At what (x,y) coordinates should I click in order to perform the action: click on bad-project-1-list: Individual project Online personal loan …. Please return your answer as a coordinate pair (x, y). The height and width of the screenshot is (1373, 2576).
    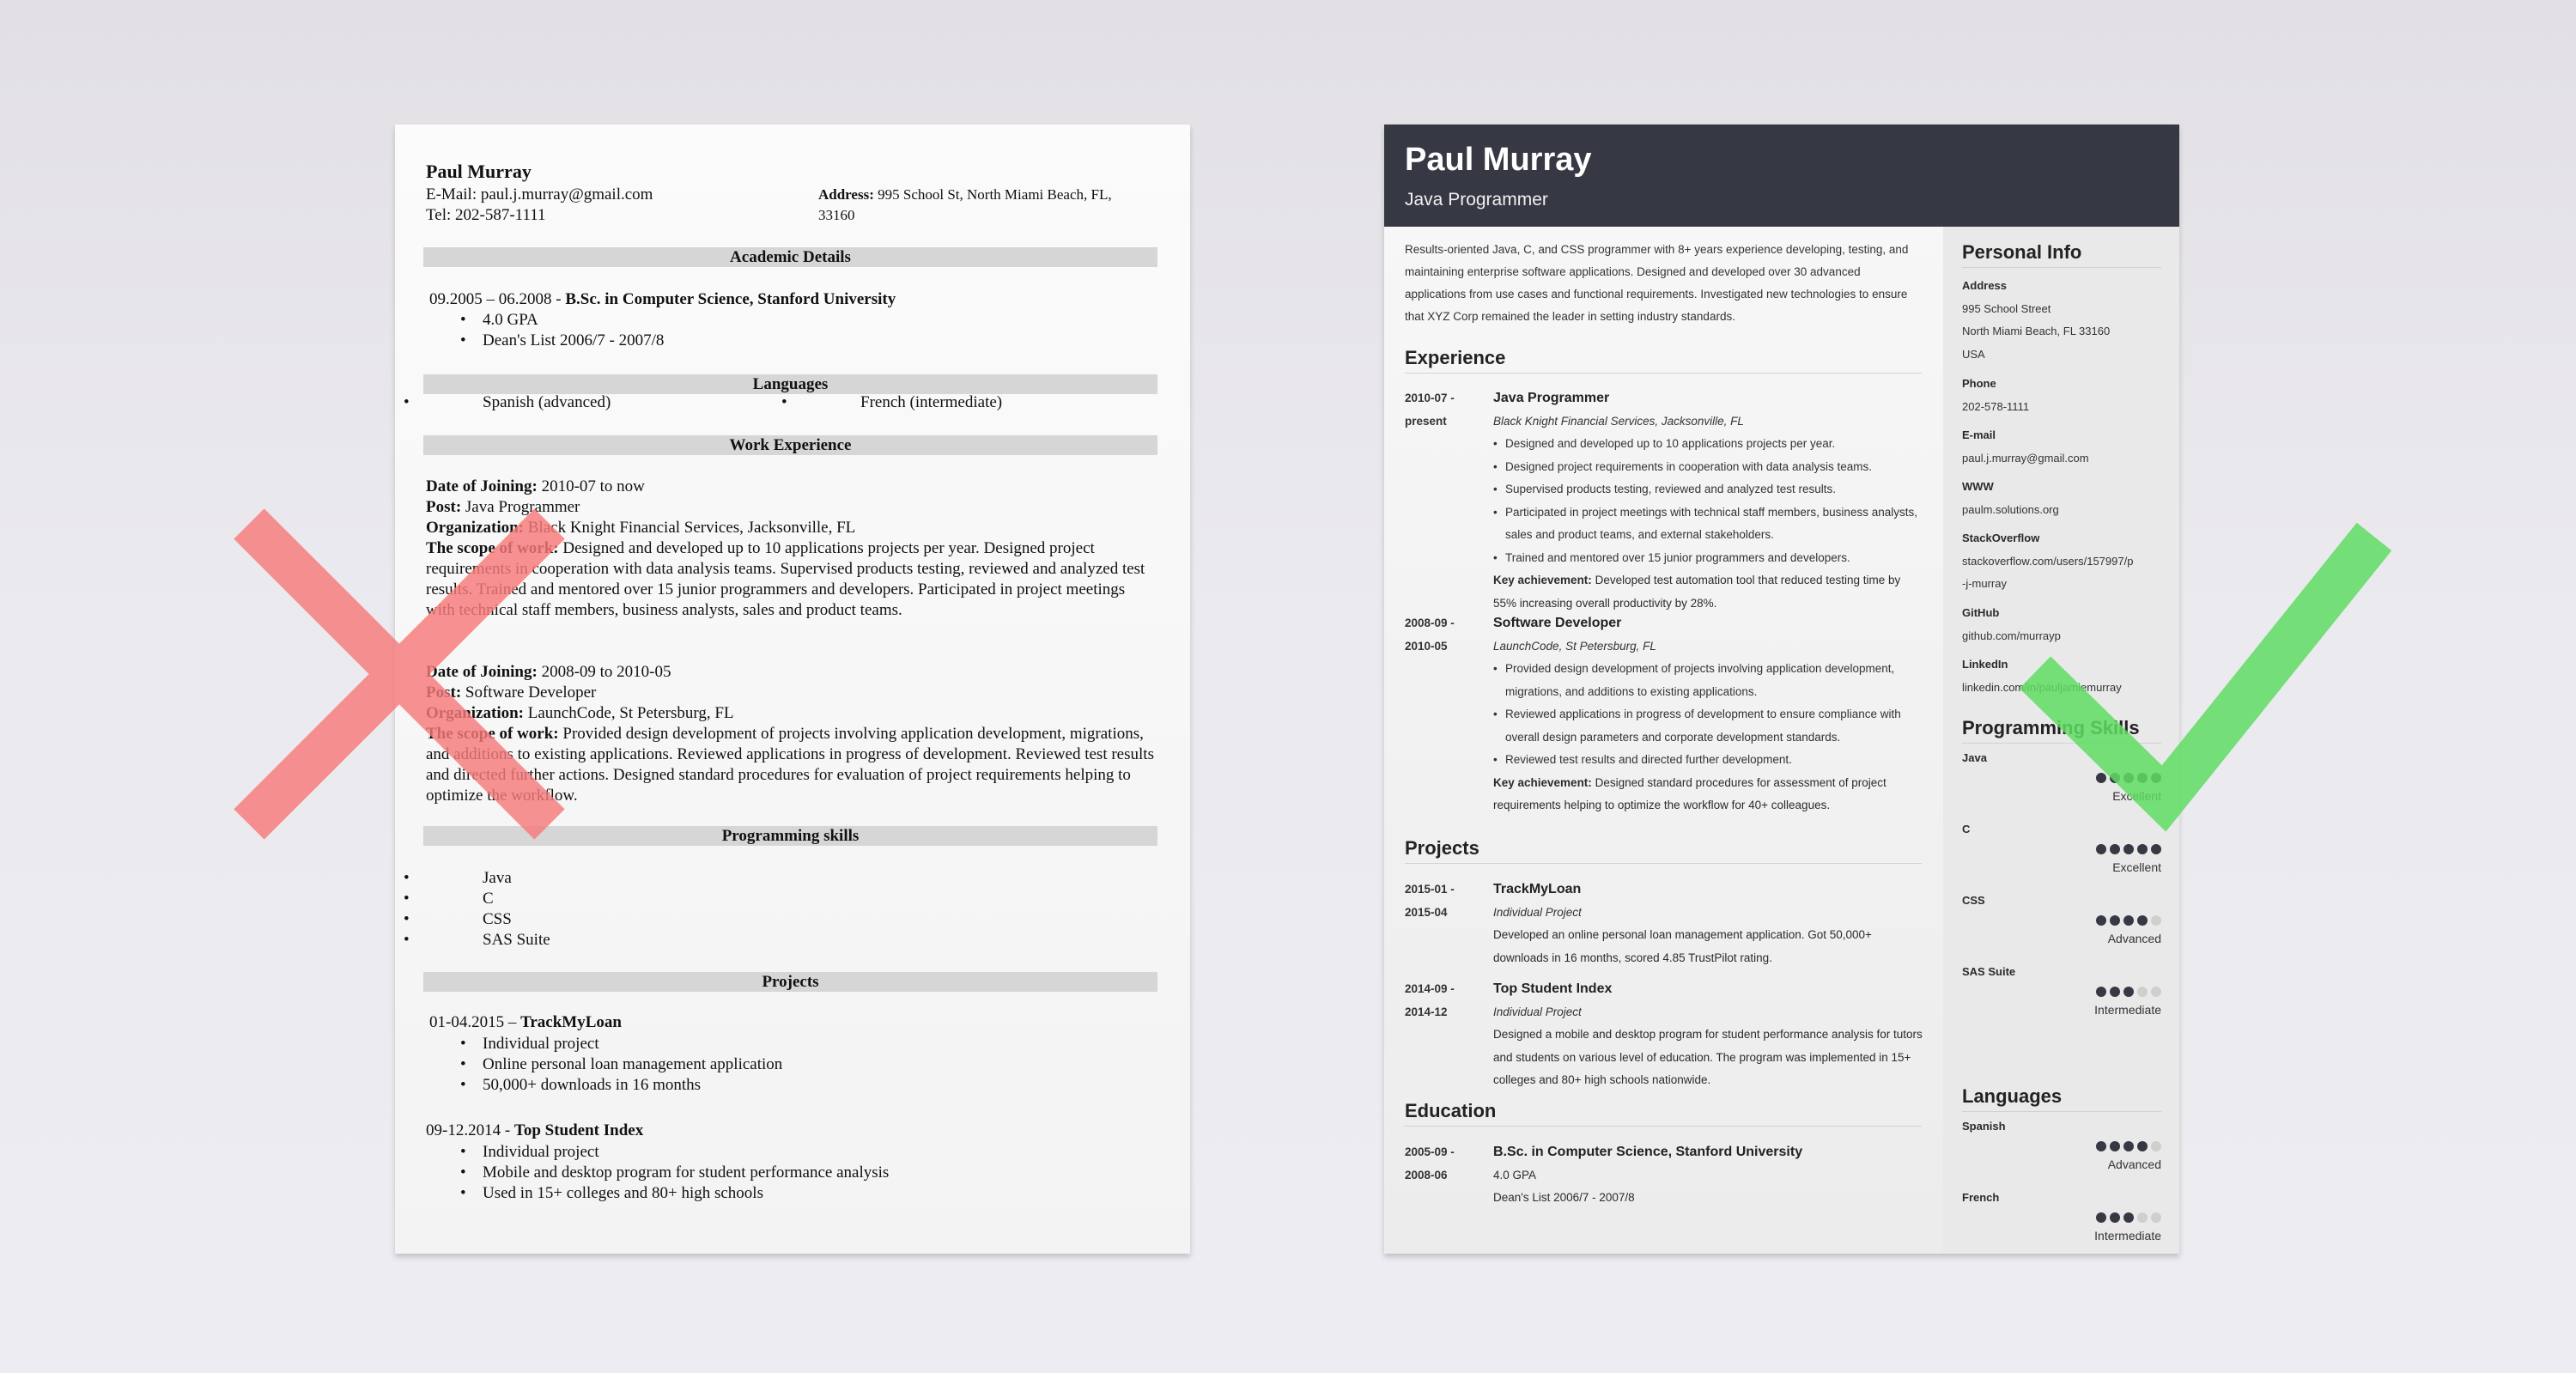
    Looking at the image, I should click on (604, 1065).